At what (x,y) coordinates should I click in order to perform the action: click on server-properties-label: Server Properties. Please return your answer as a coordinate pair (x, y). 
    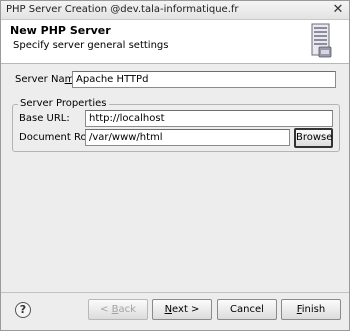
    Looking at the image, I should click on (63, 103).